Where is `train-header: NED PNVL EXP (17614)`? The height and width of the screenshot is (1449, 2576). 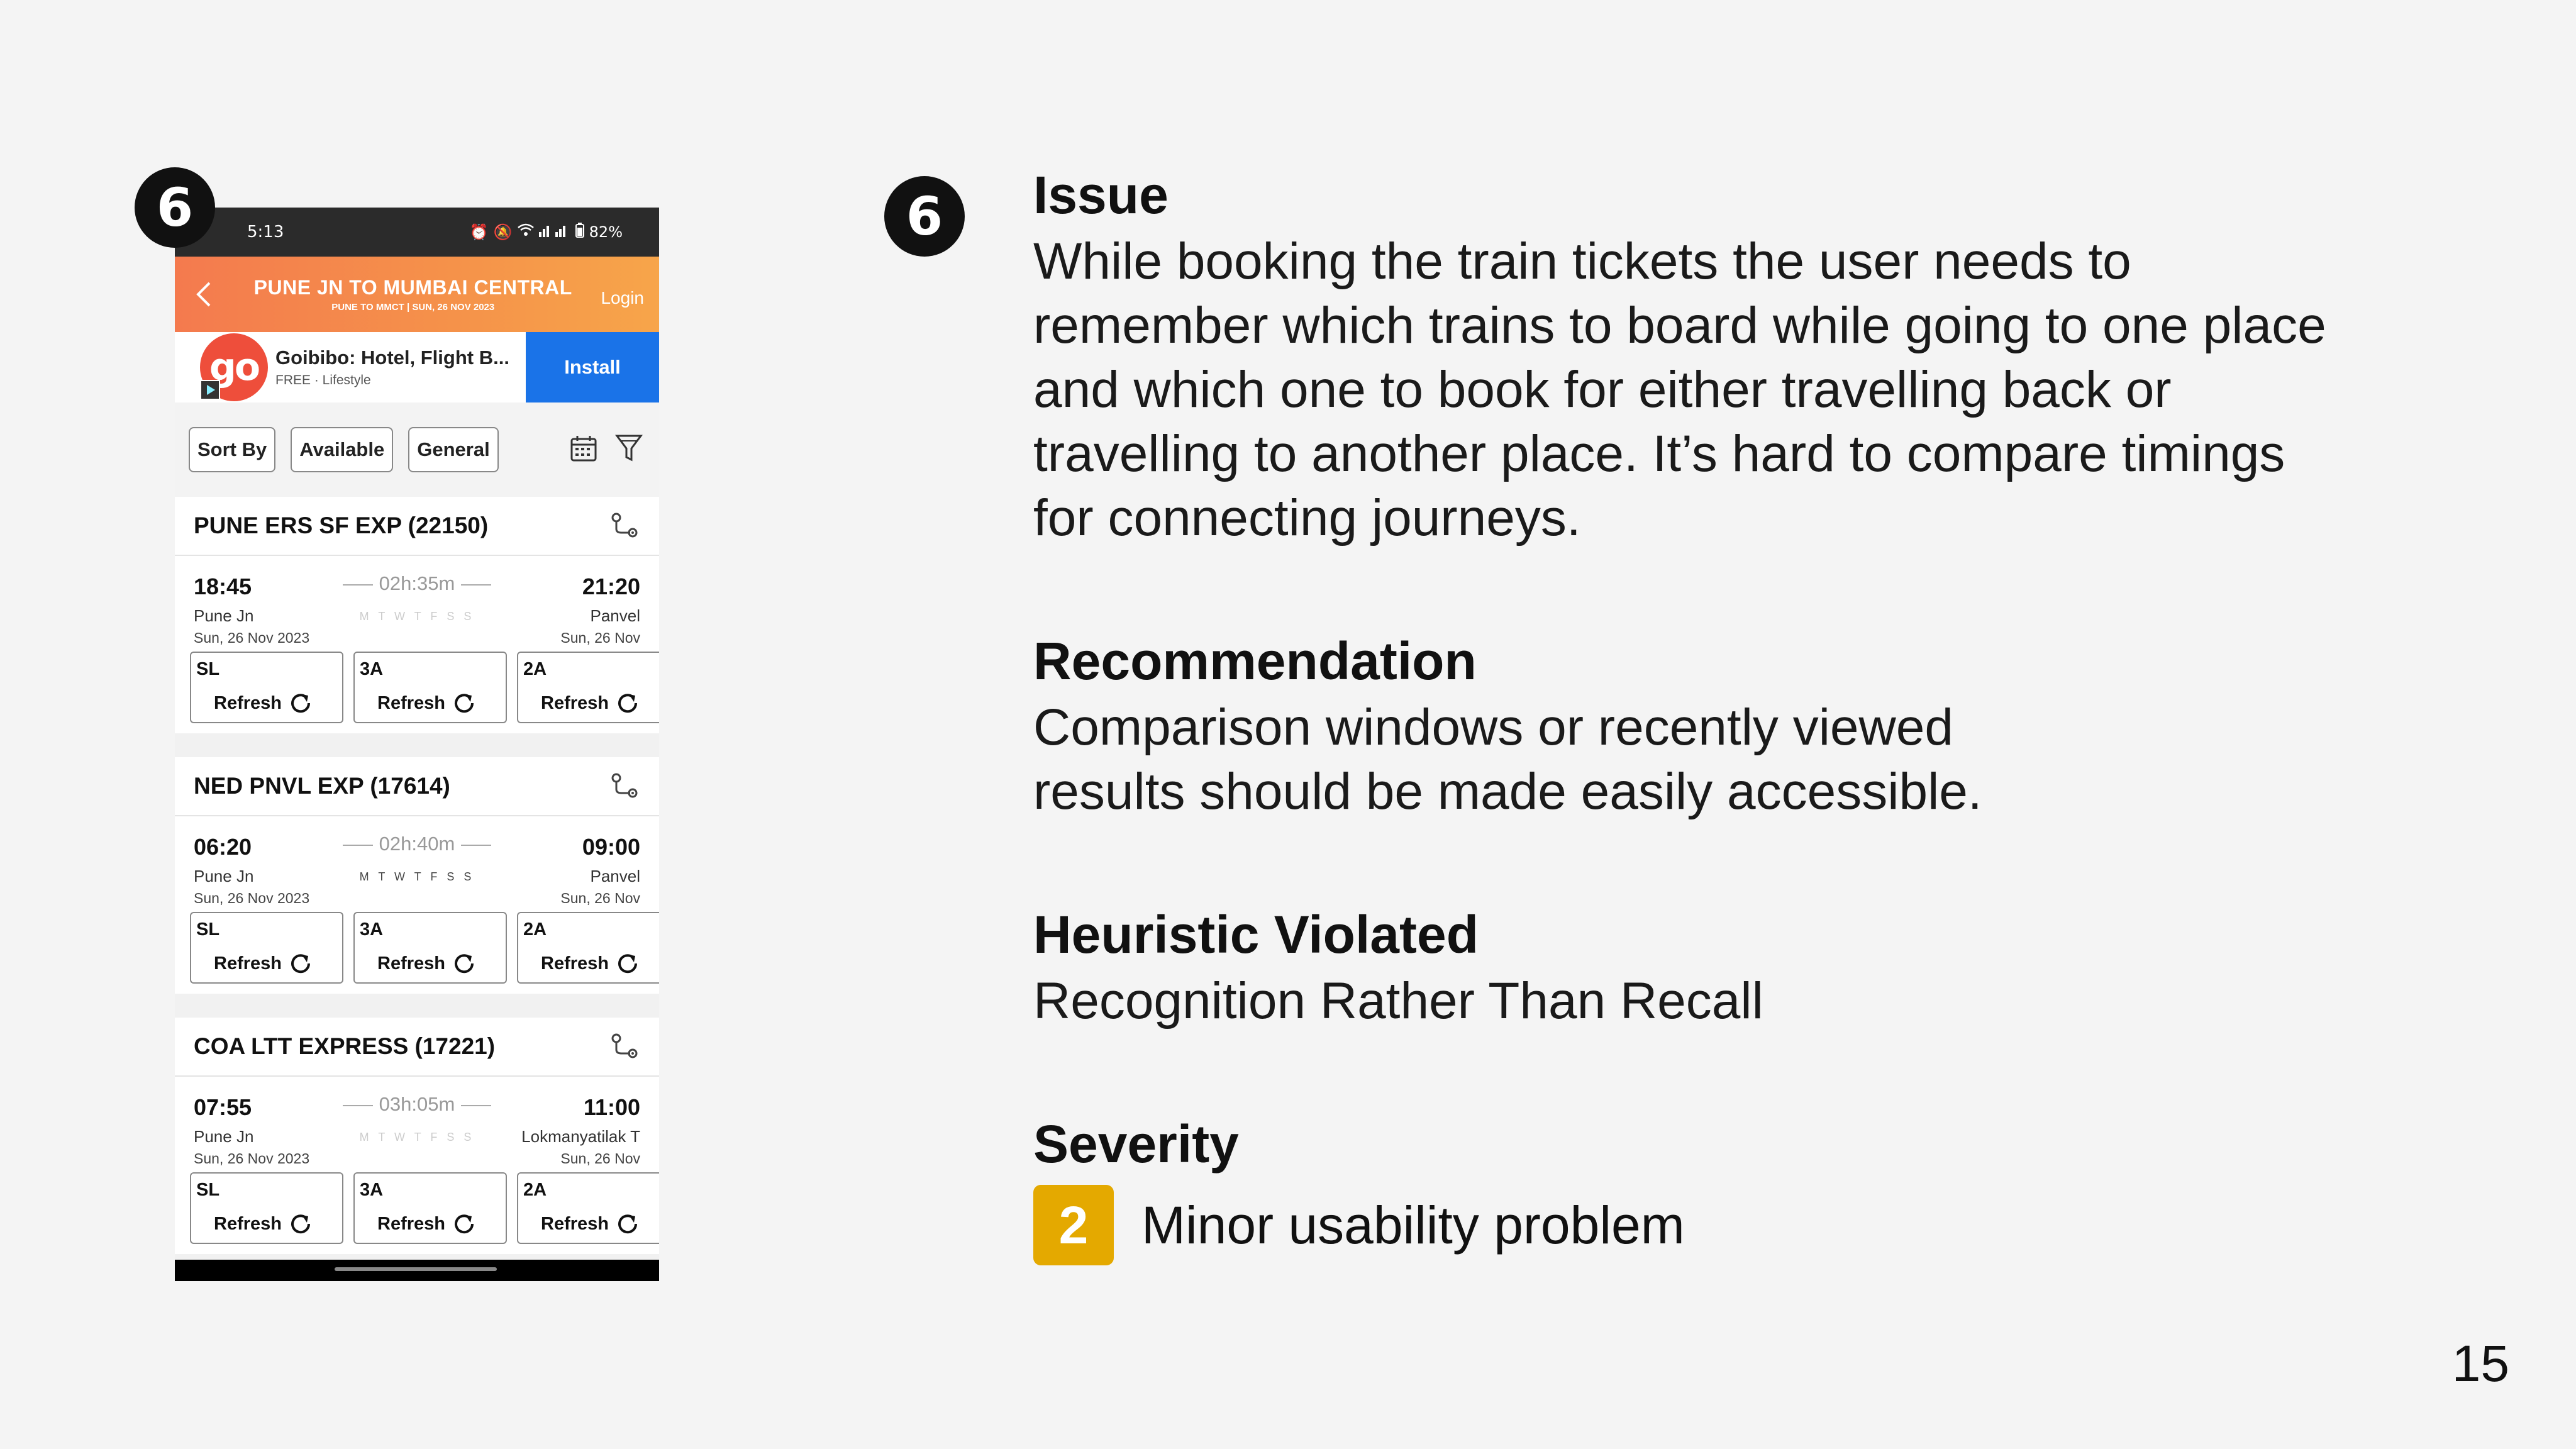
train-header: NED PNVL EXP (17614) is located at coordinates (417, 786).